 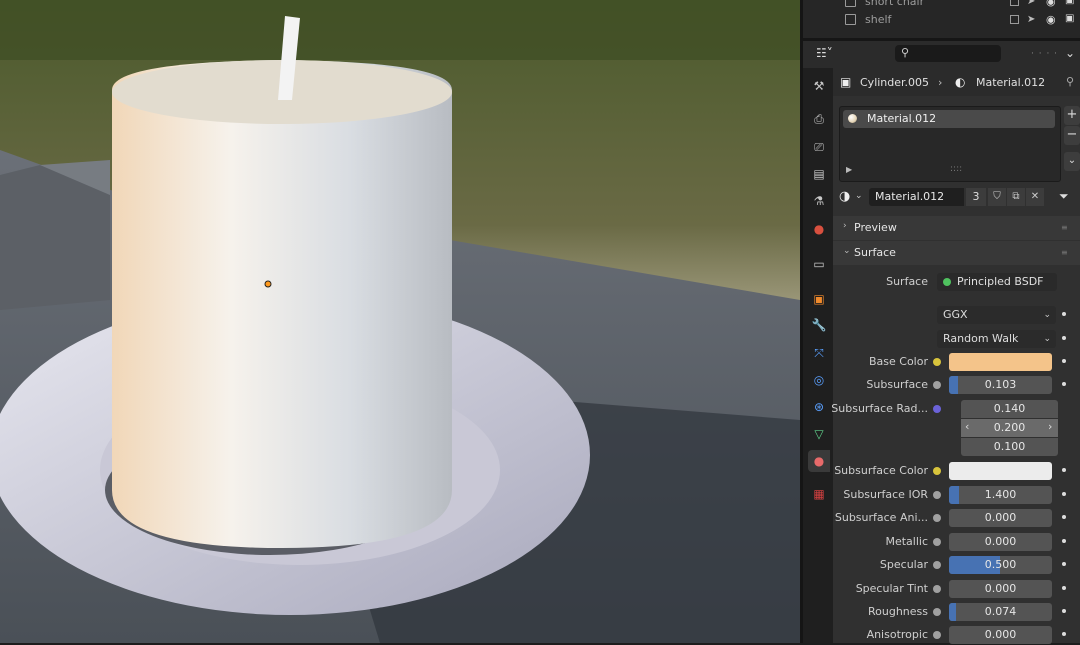 I want to click on add-slot-button: +, so click(x=1072, y=115).